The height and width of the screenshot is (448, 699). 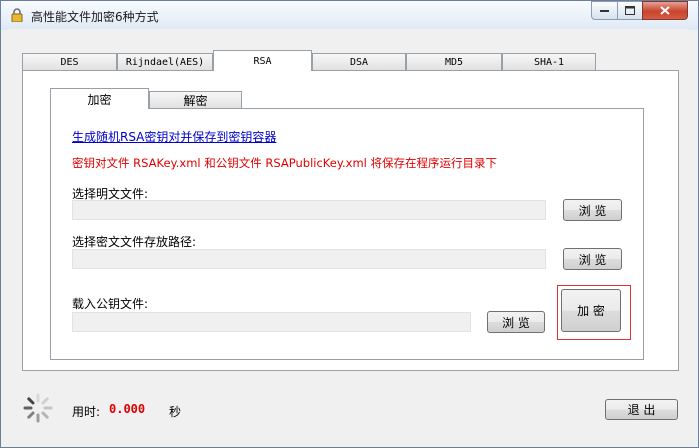 I want to click on cipher-path-label: 选择密文文件存放路径:, so click(x=134, y=242).